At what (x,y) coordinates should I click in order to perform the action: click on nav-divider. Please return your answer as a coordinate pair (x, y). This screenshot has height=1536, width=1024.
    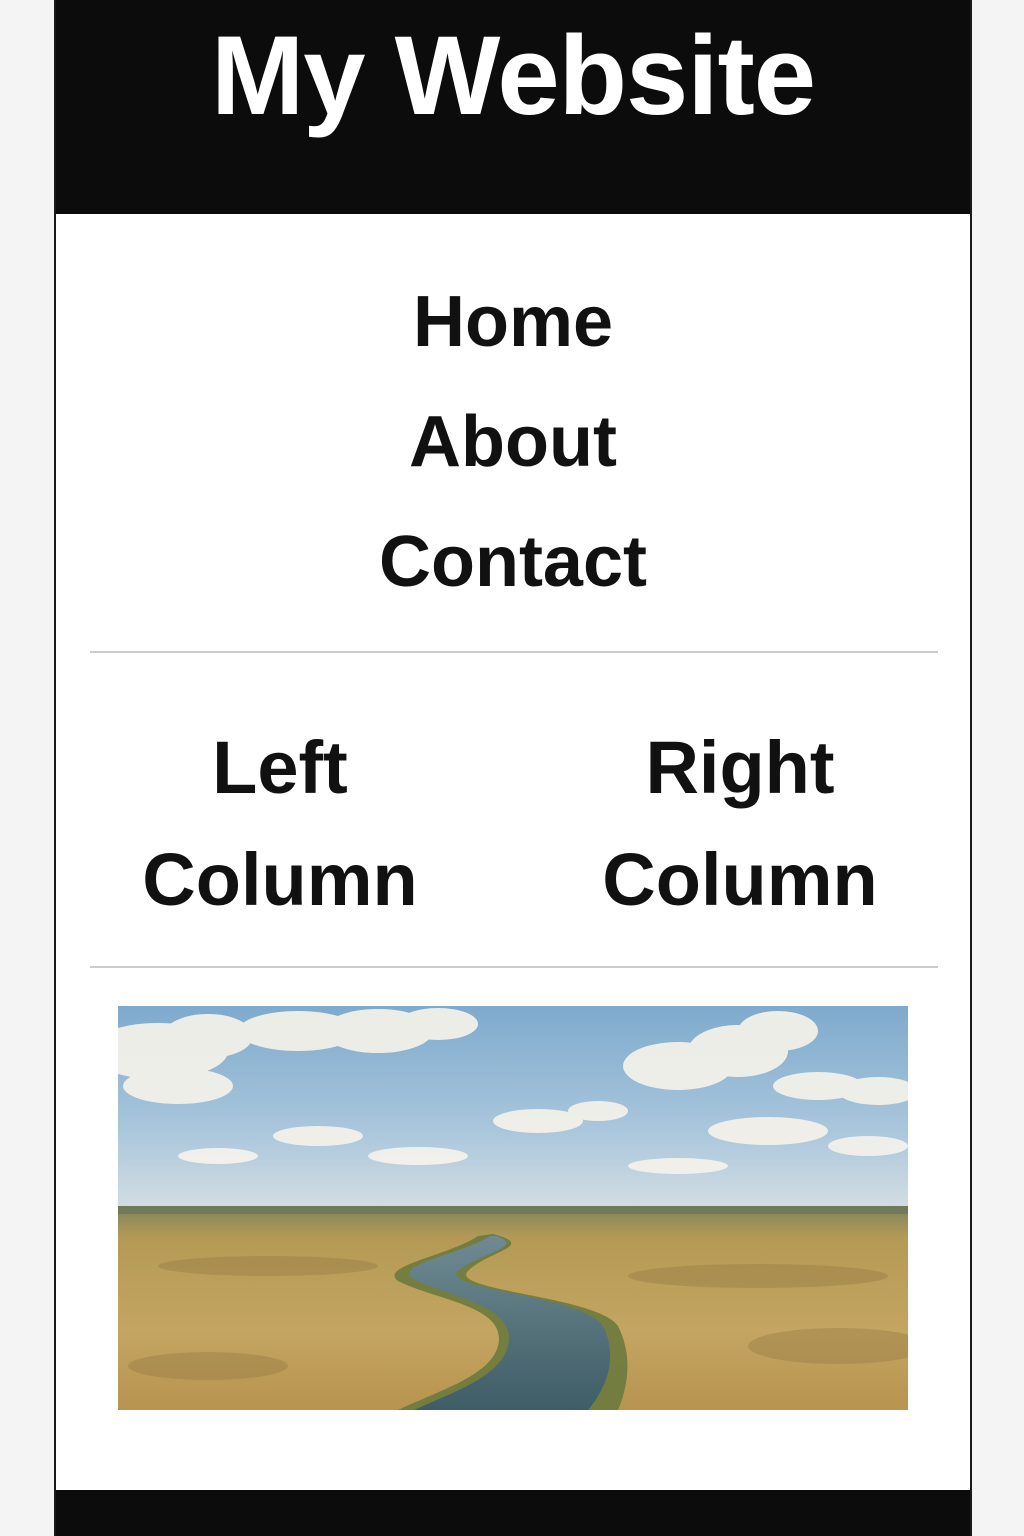
    Looking at the image, I should click on (514, 652).